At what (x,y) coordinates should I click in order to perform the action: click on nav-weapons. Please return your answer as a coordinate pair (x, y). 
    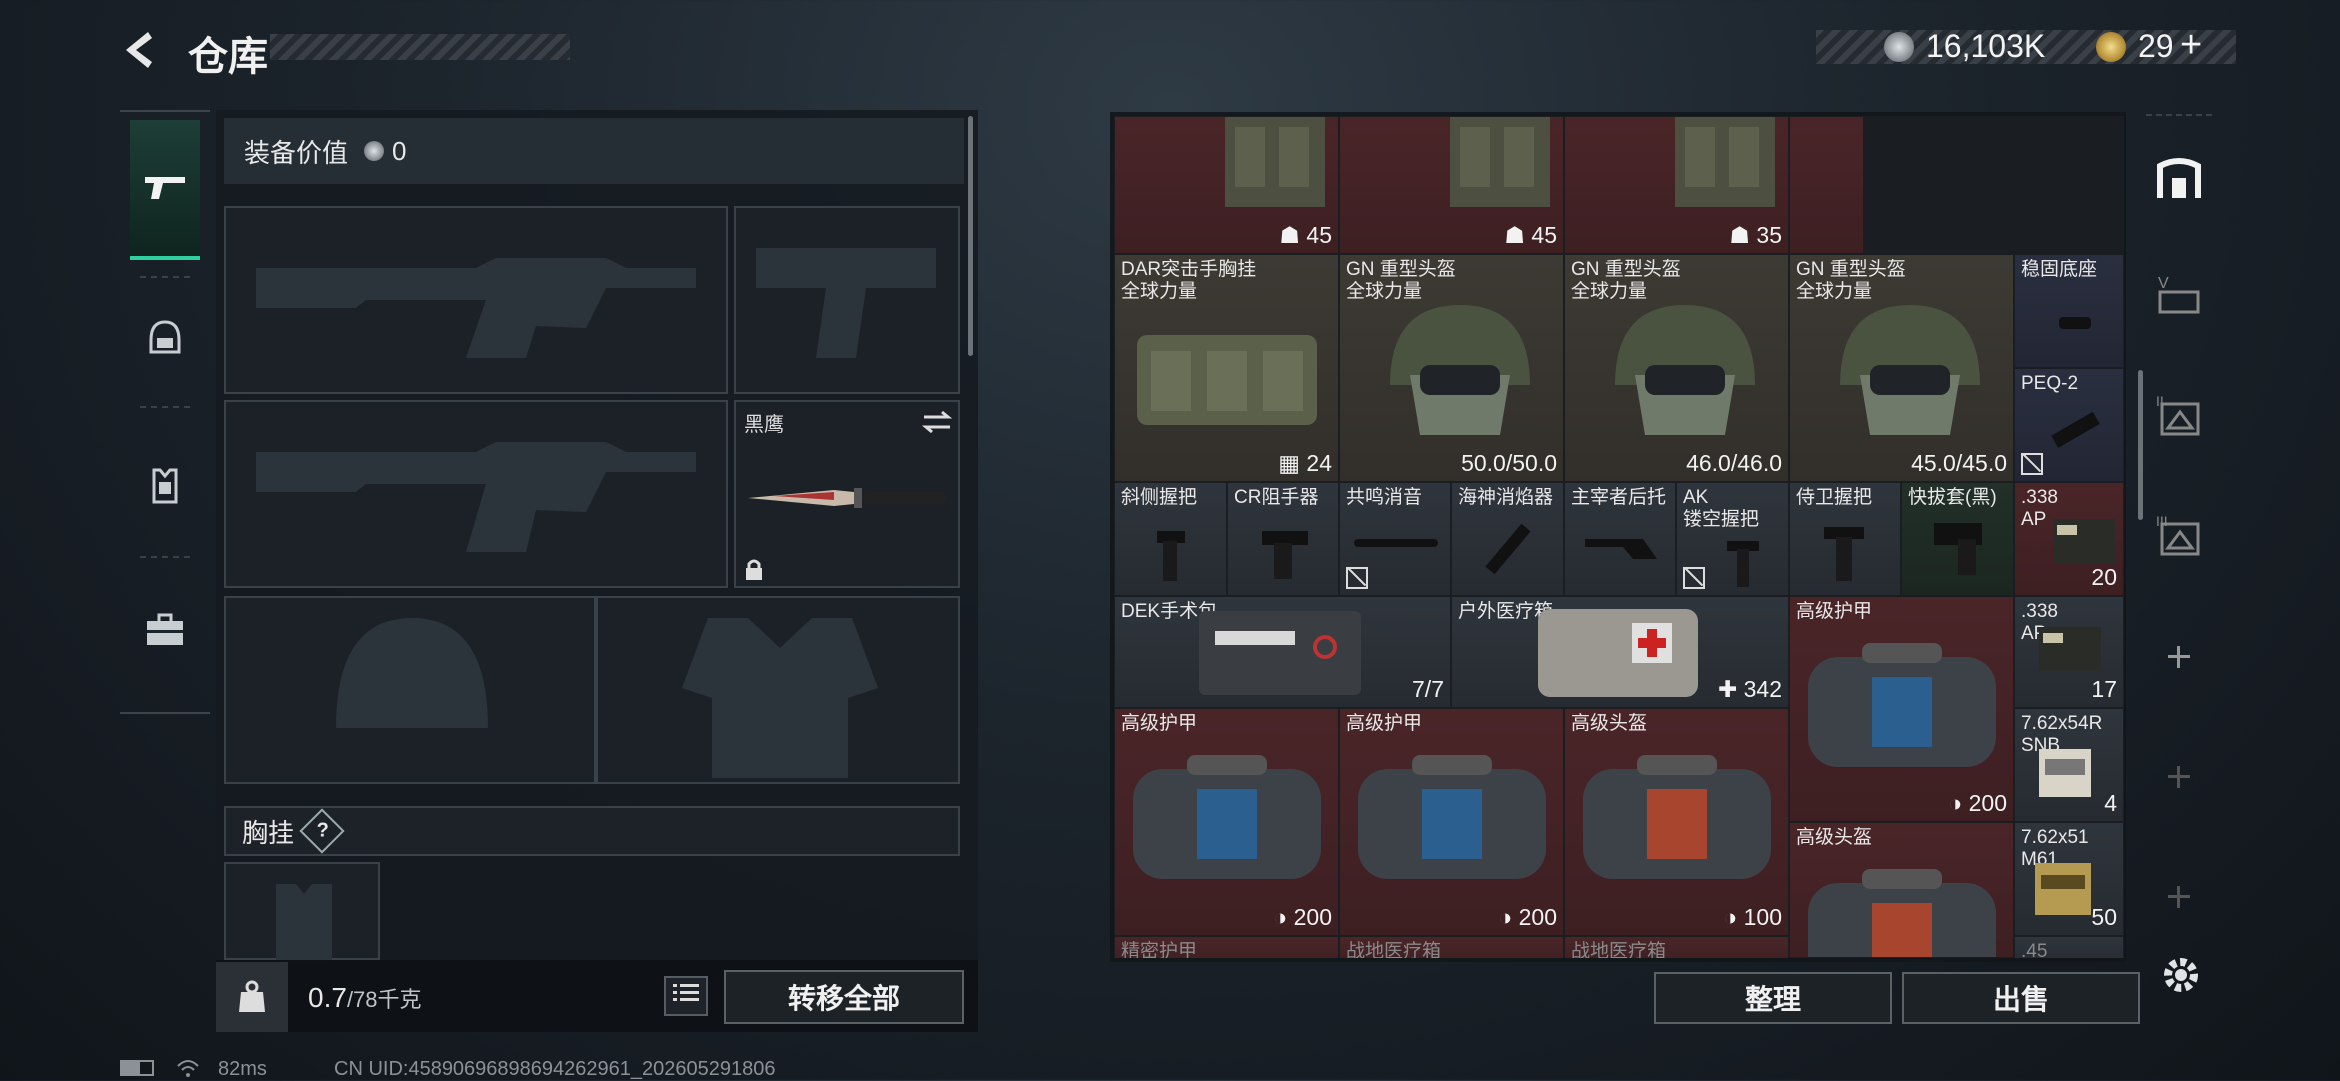
    Looking at the image, I should click on (165, 190).